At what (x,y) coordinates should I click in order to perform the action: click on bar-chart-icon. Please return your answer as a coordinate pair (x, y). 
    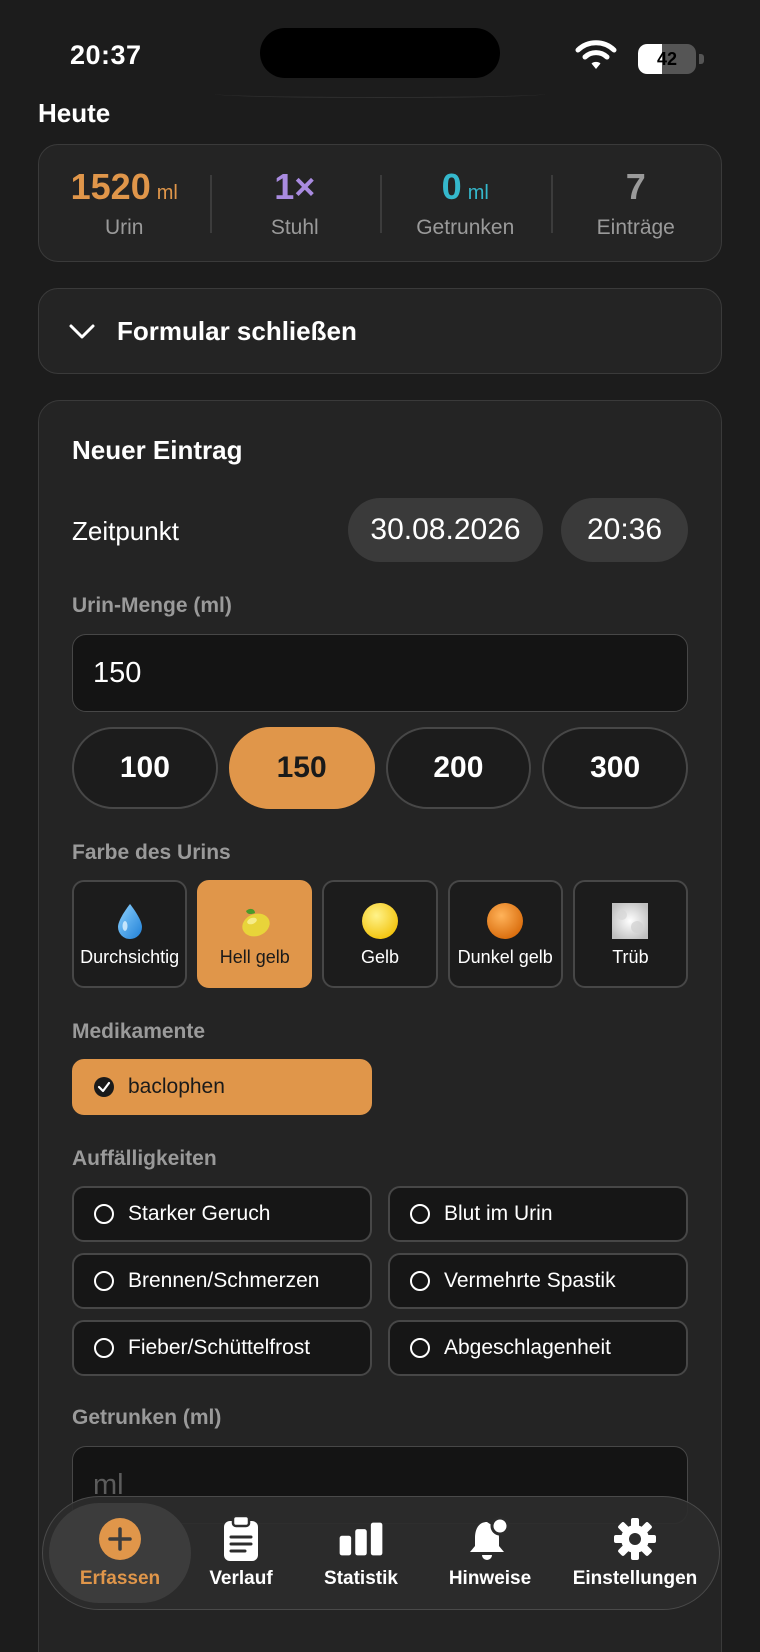
    Looking at the image, I should click on (361, 1539).